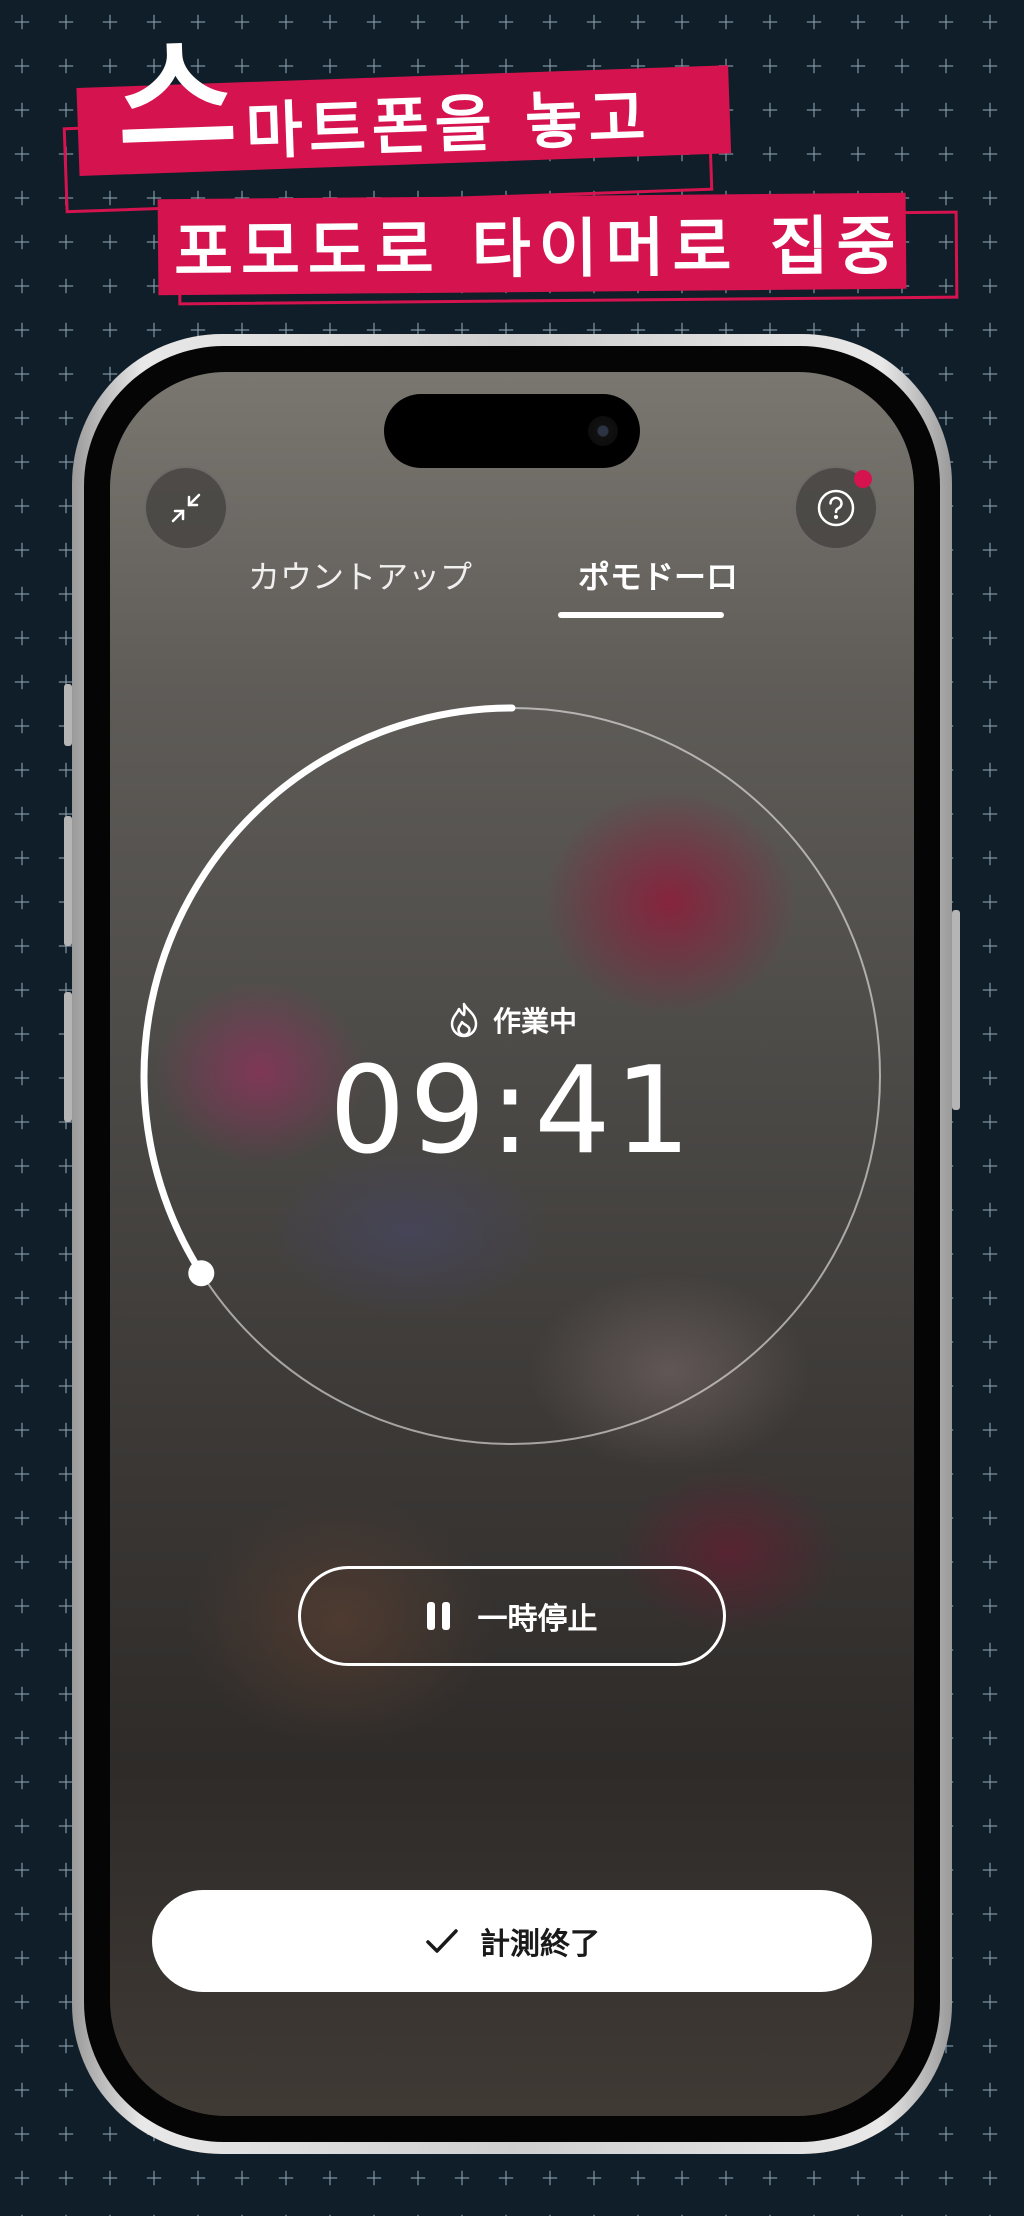  I want to click on finish-button: 計測終了, so click(512, 1941).